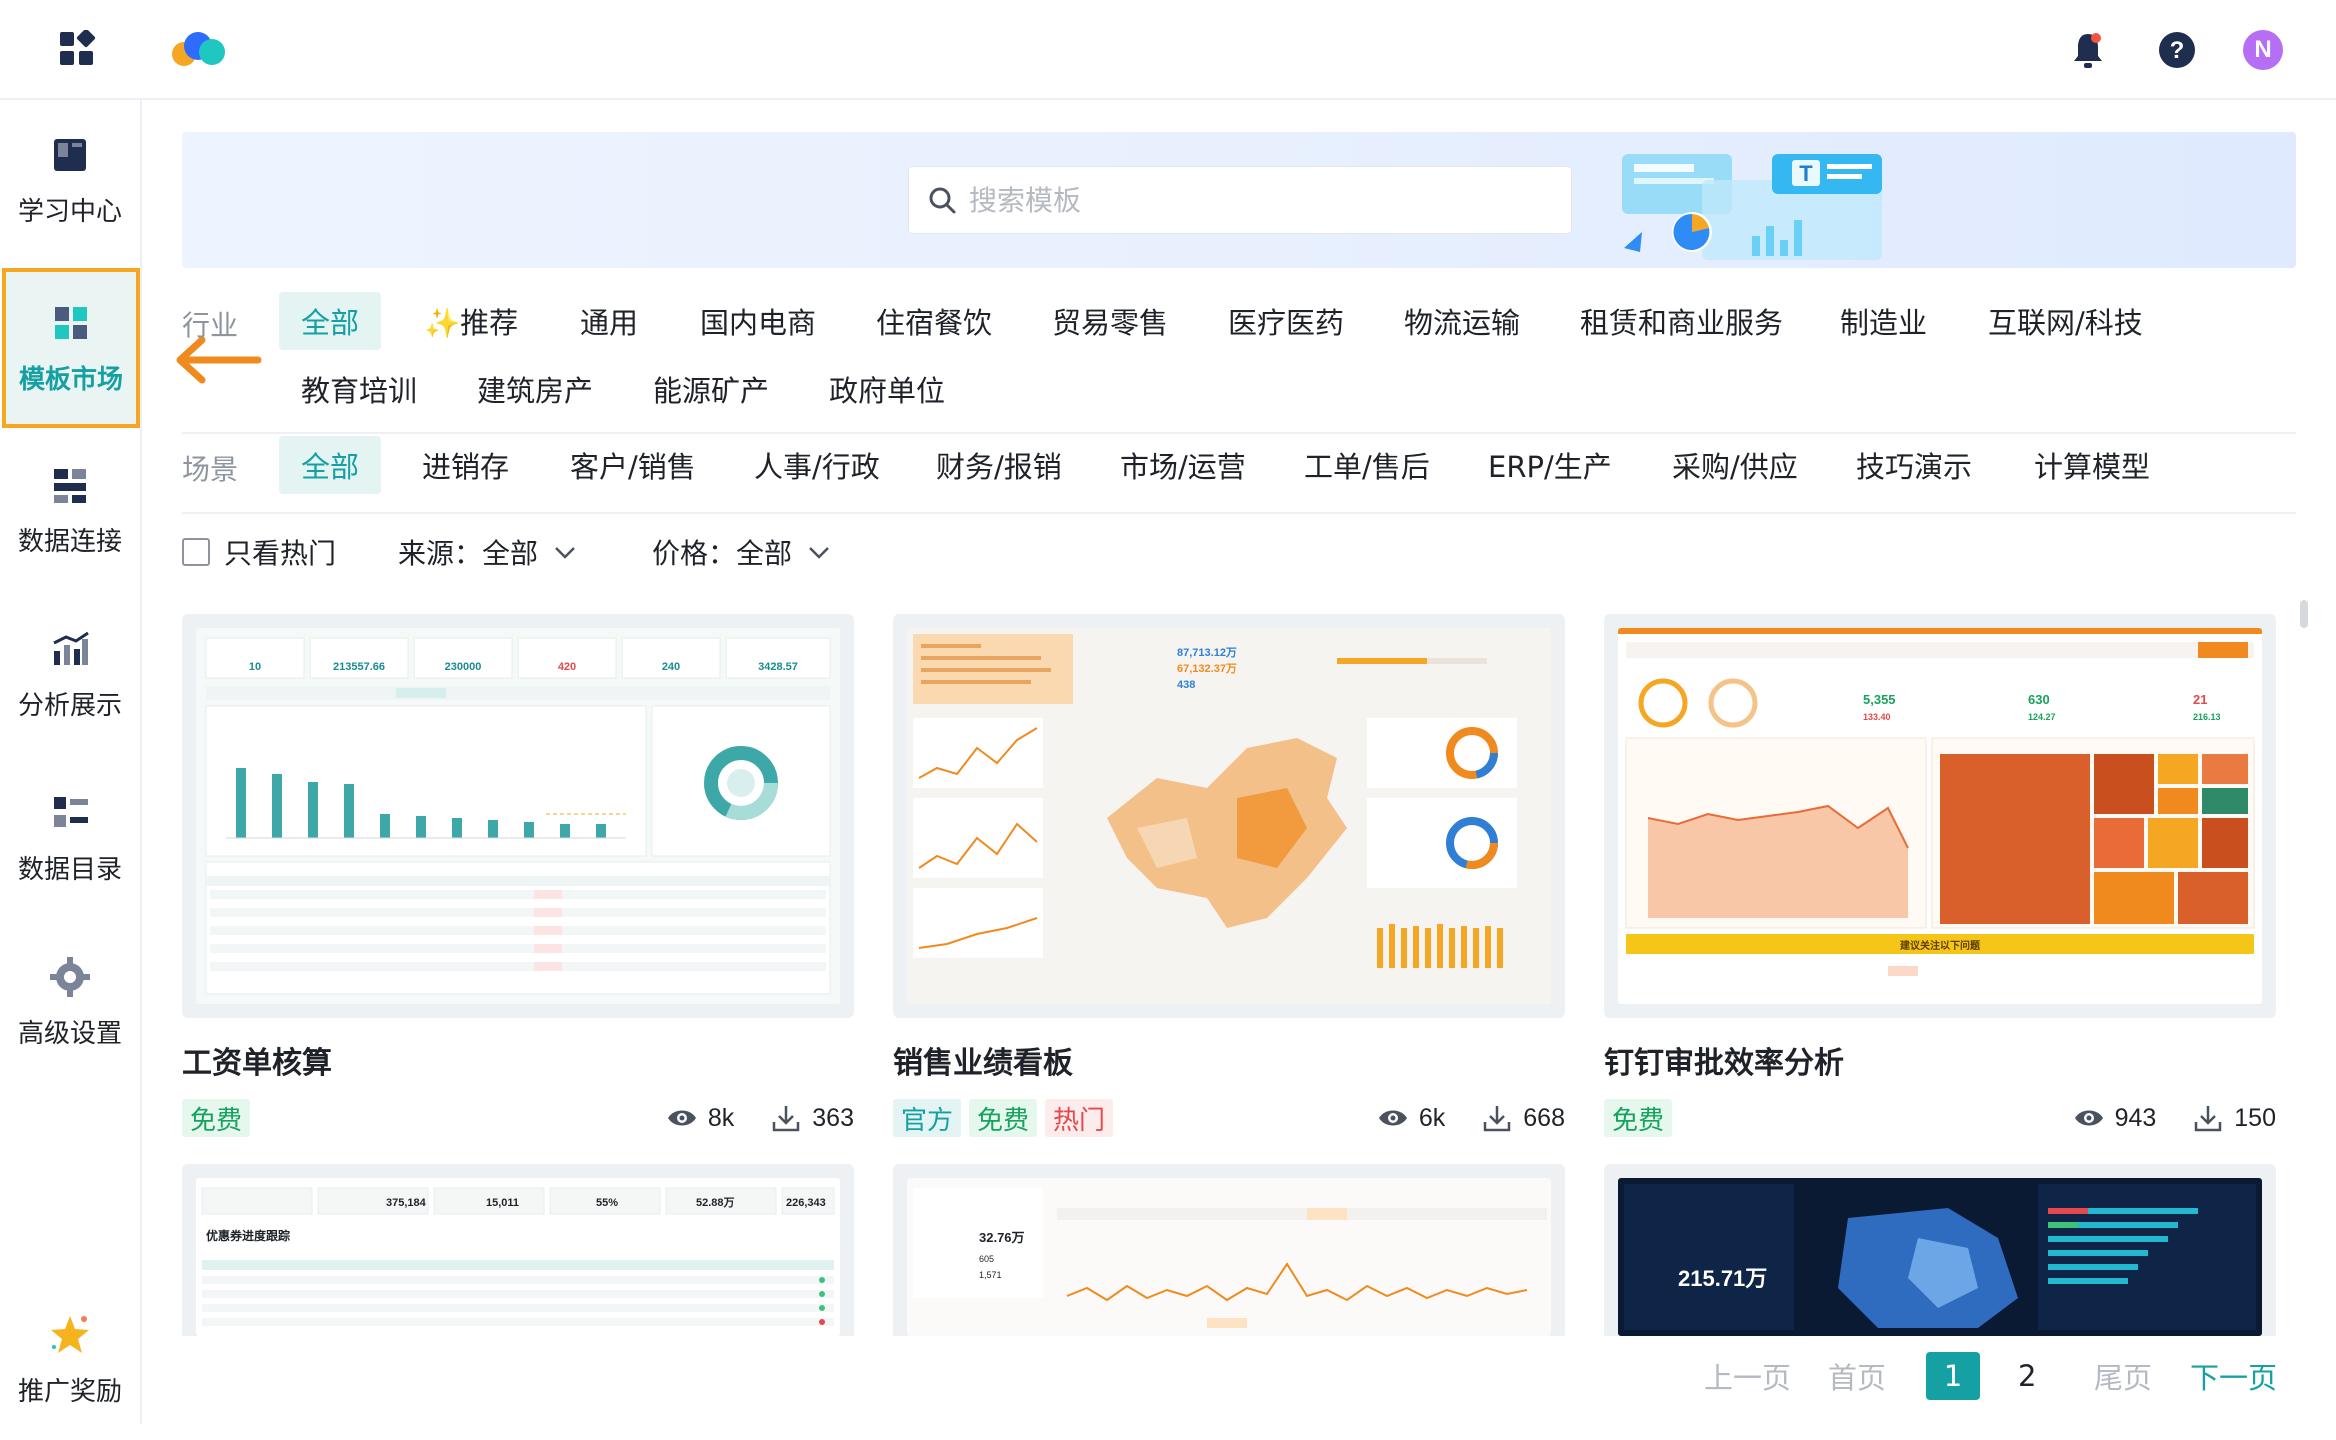 This screenshot has height=1440, width=2336. Describe the element at coordinates (2065, 321) in the screenshot. I see `industry-chip-internet: 互联网/科技` at that location.